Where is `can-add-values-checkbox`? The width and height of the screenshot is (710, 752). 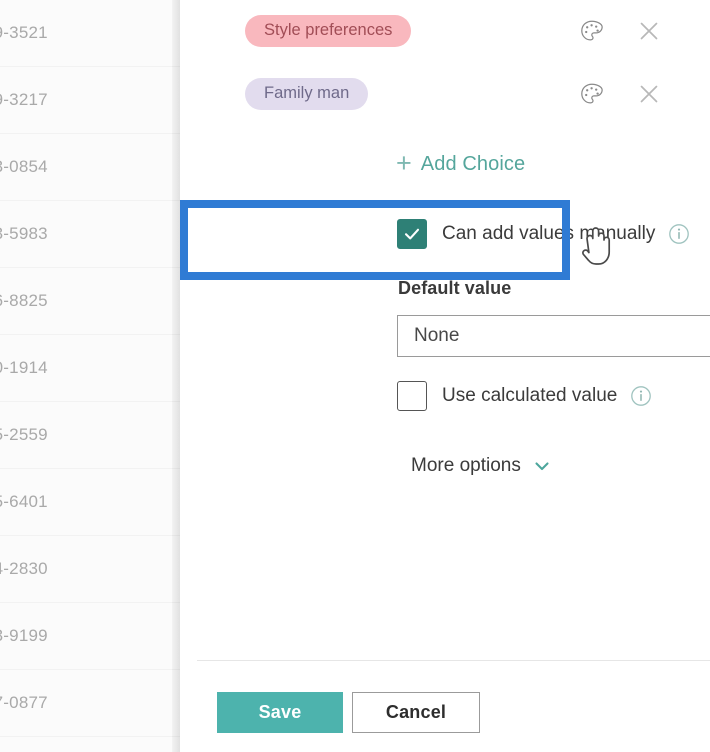
can-add-values-checkbox is located at coordinates (412, 234).